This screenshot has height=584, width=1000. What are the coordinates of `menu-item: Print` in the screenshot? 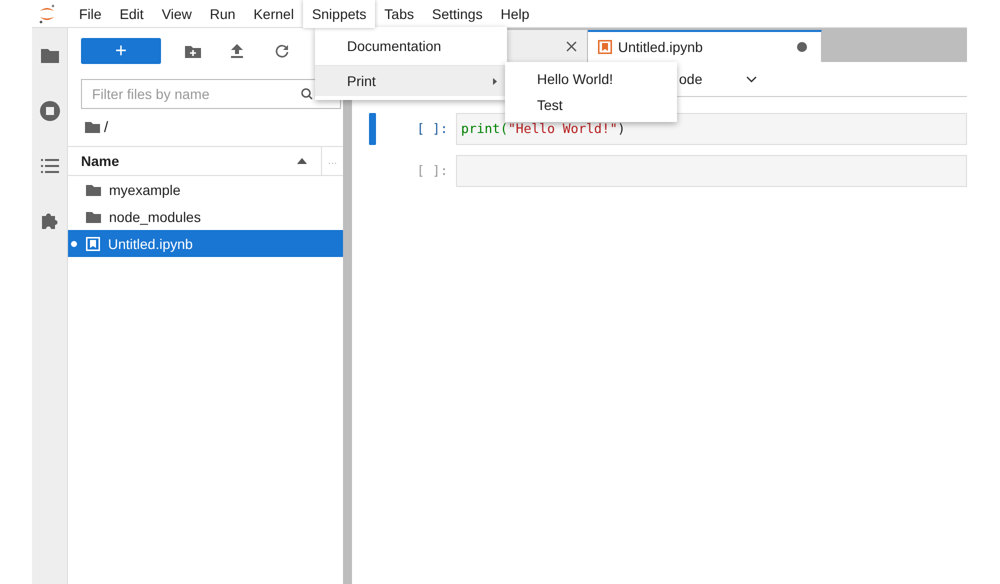 It's located at (411, 80).